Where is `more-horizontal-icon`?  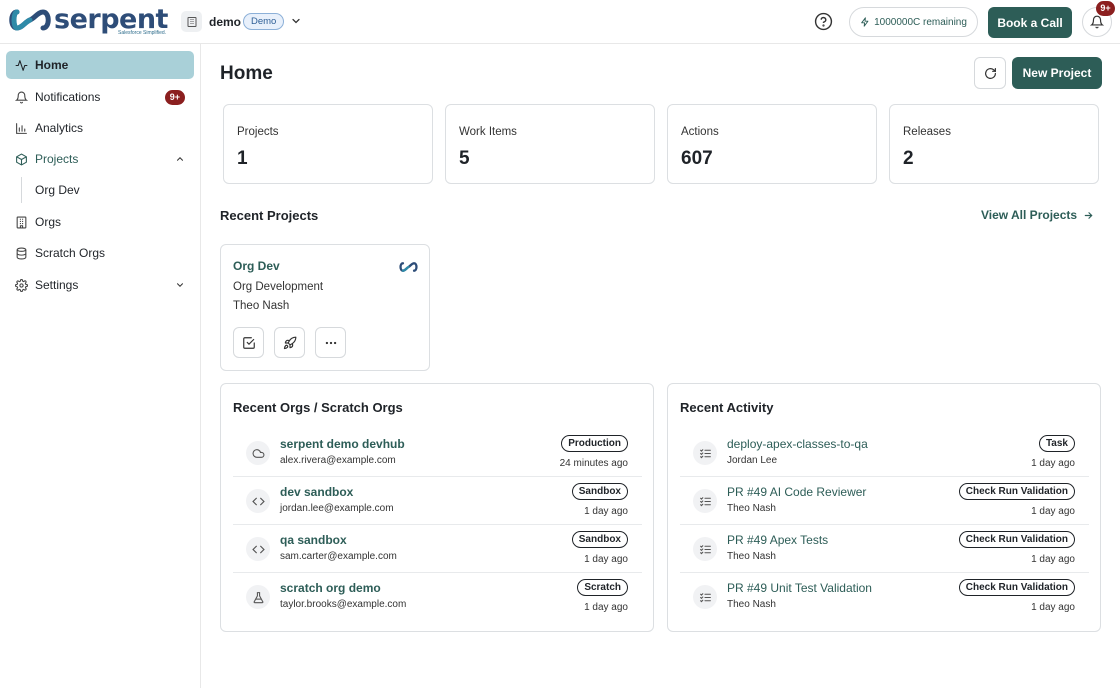 more-horizontal-icon is located at coordinates (330, 342).